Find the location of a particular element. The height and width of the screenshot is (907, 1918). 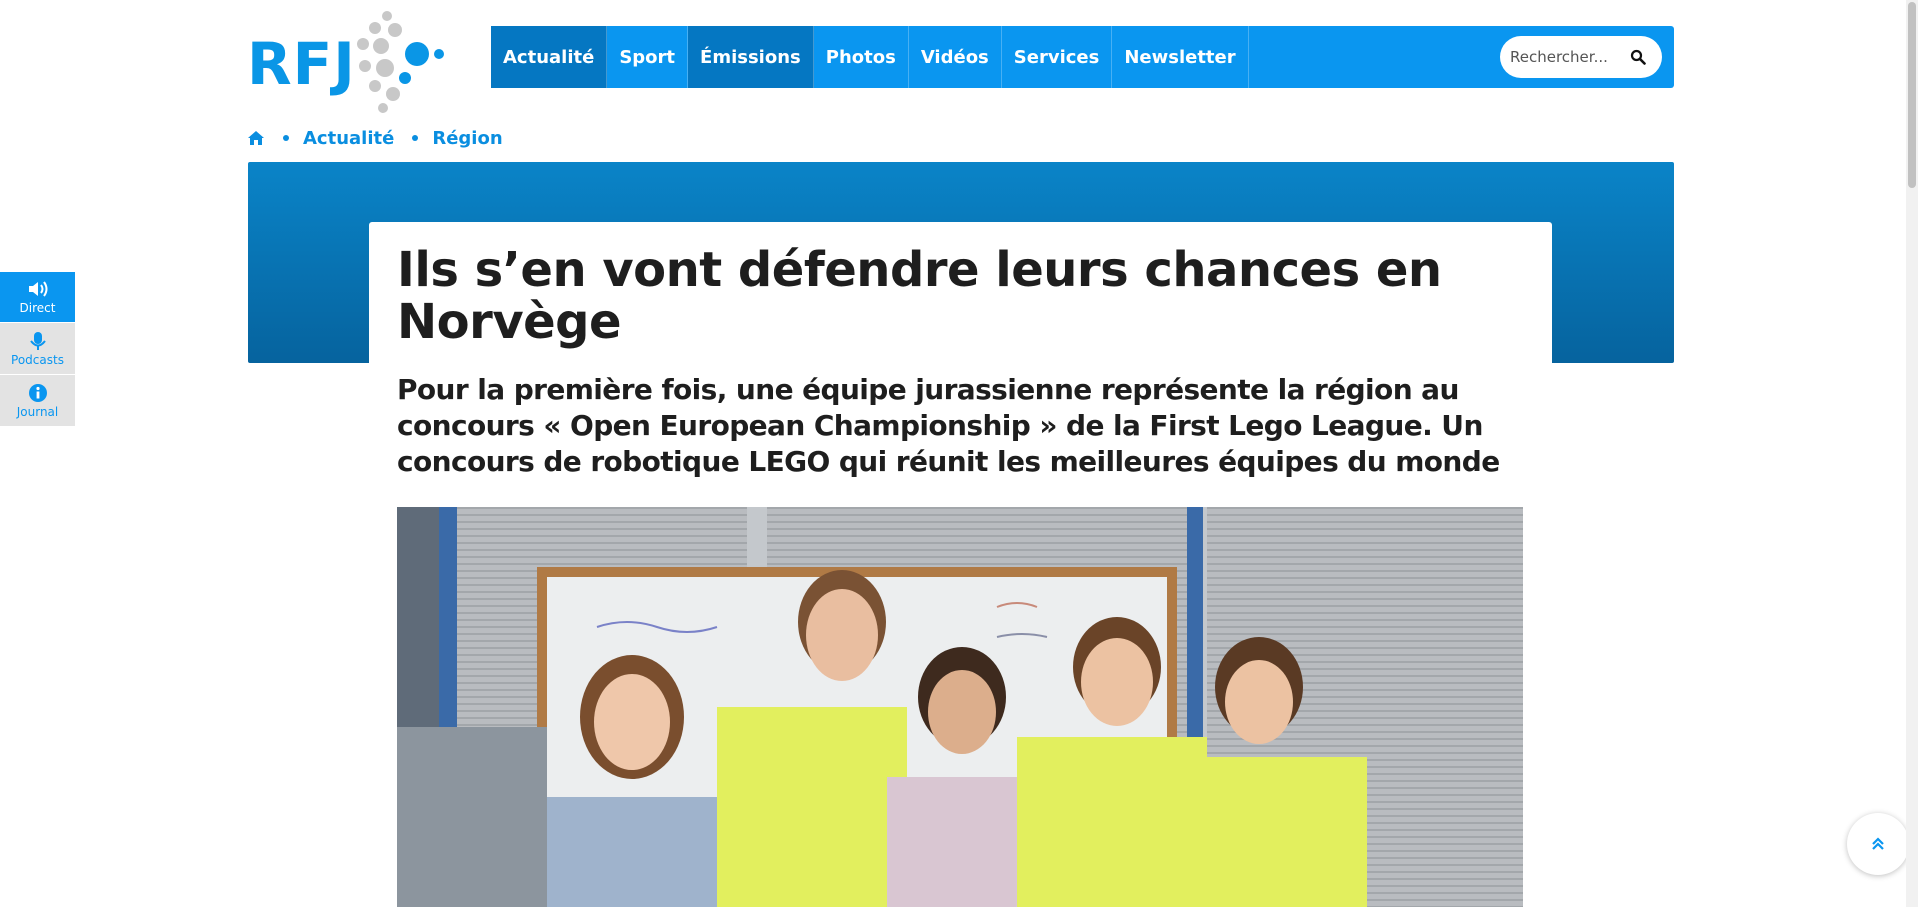

microphone-icon is located at coordinates (37, 340).